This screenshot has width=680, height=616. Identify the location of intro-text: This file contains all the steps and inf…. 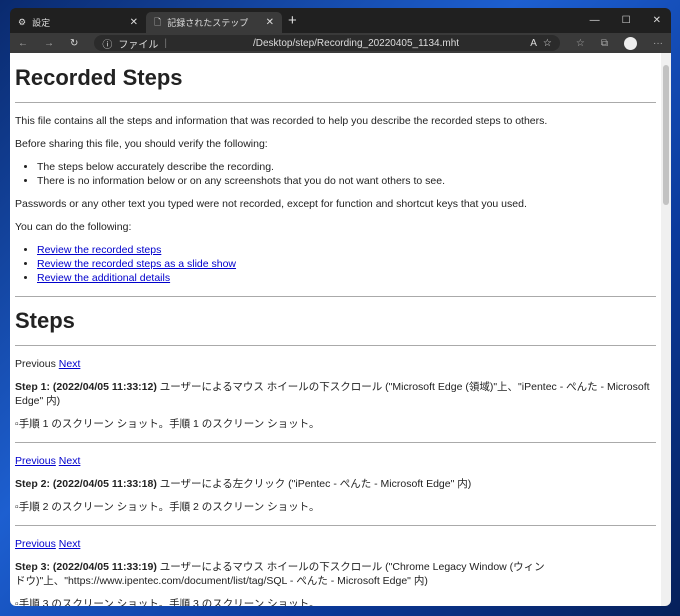
(281, 121).